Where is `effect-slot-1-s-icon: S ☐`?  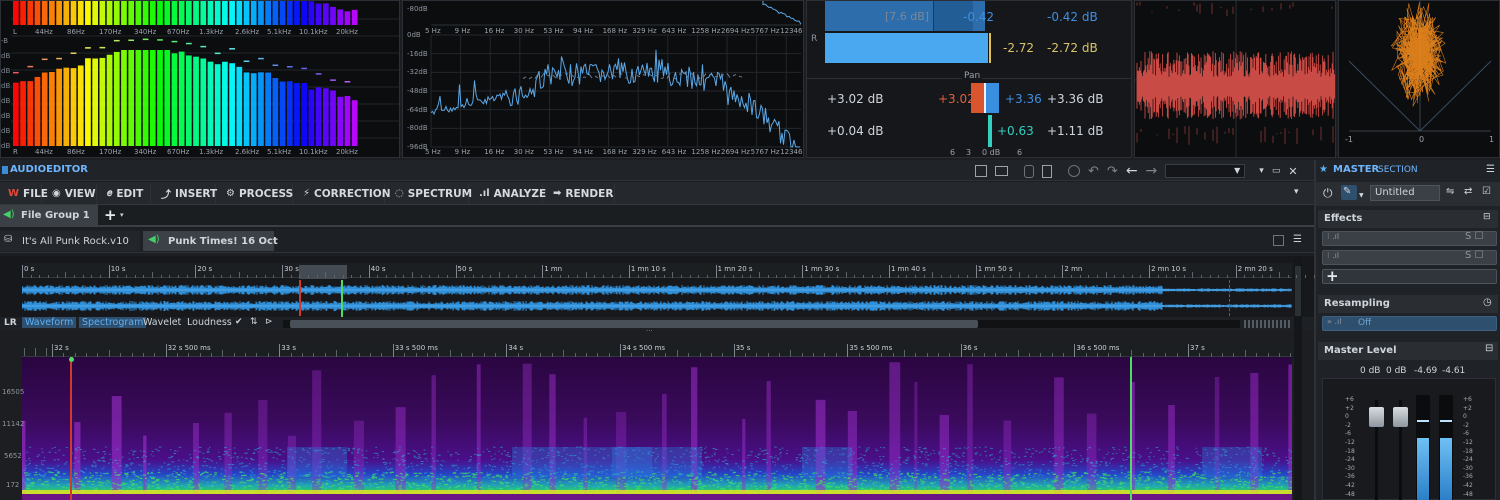
effect-slot-1-s-icon: S ☐ is located at coordinates (1474, 236).